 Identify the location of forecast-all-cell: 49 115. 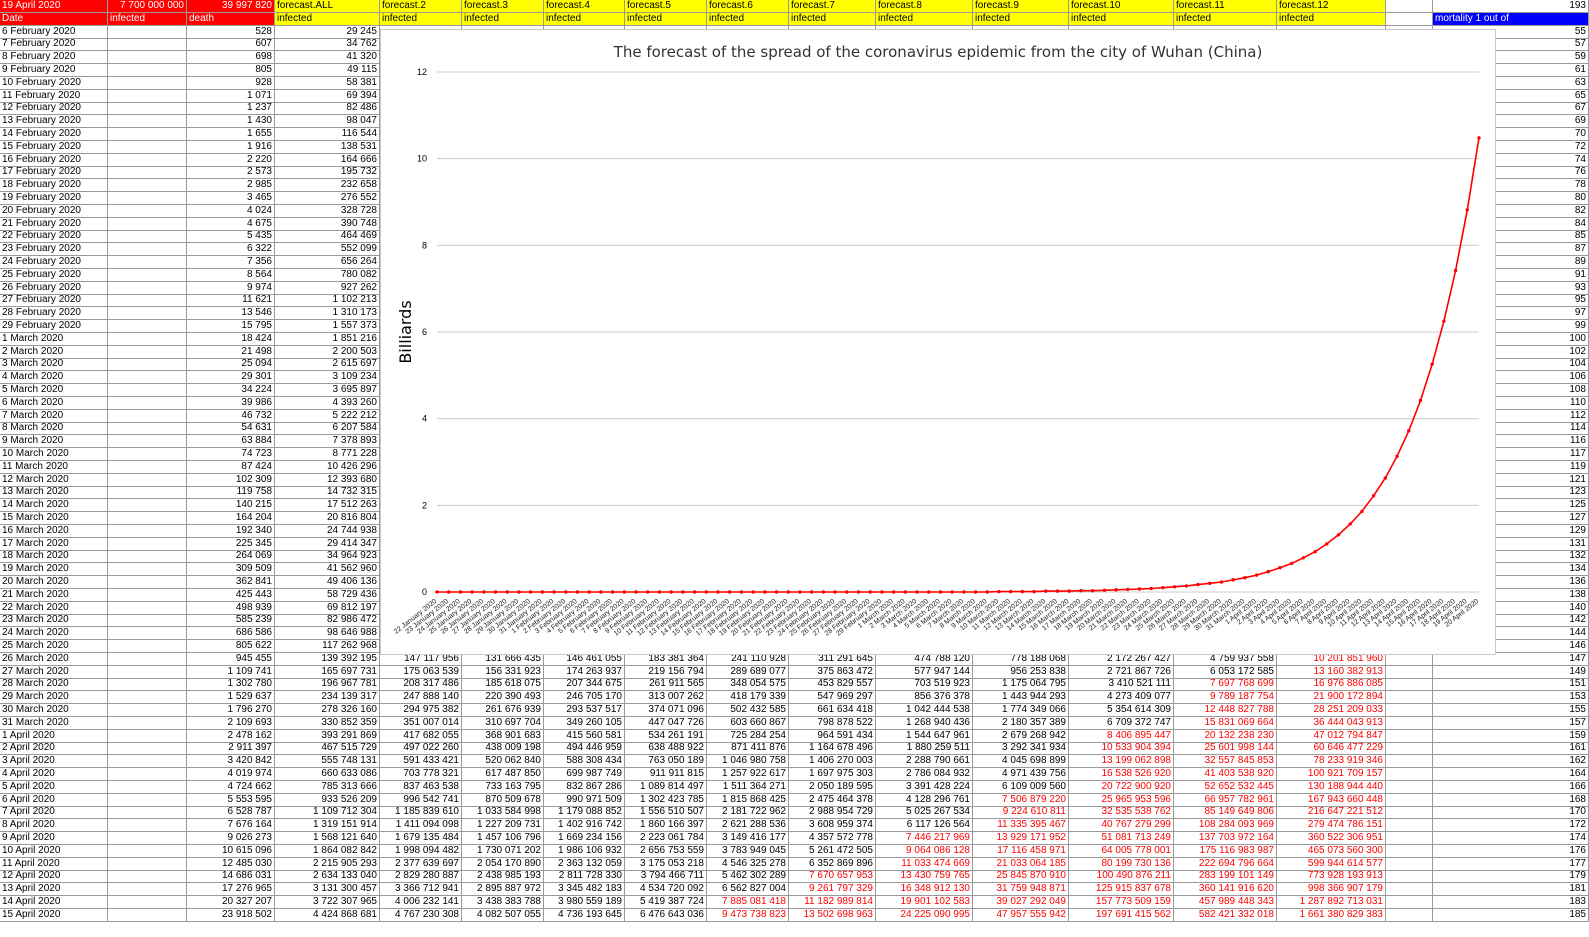
(327, 70).